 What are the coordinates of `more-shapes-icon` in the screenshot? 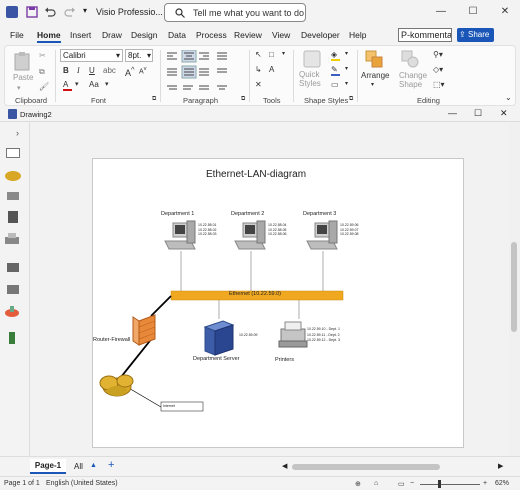 It's located at (13, 153).